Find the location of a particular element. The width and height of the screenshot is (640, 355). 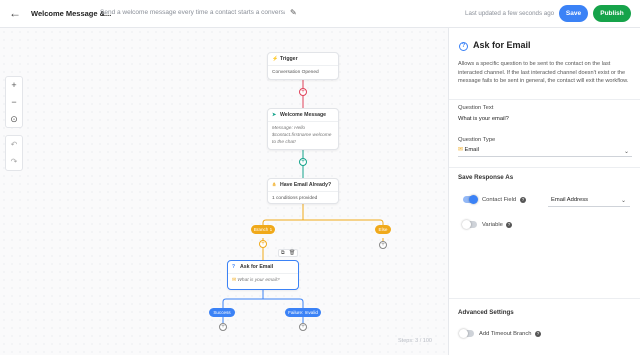

advanced-settings-heading: Advanced Settings is located at coordinates (486, 312).